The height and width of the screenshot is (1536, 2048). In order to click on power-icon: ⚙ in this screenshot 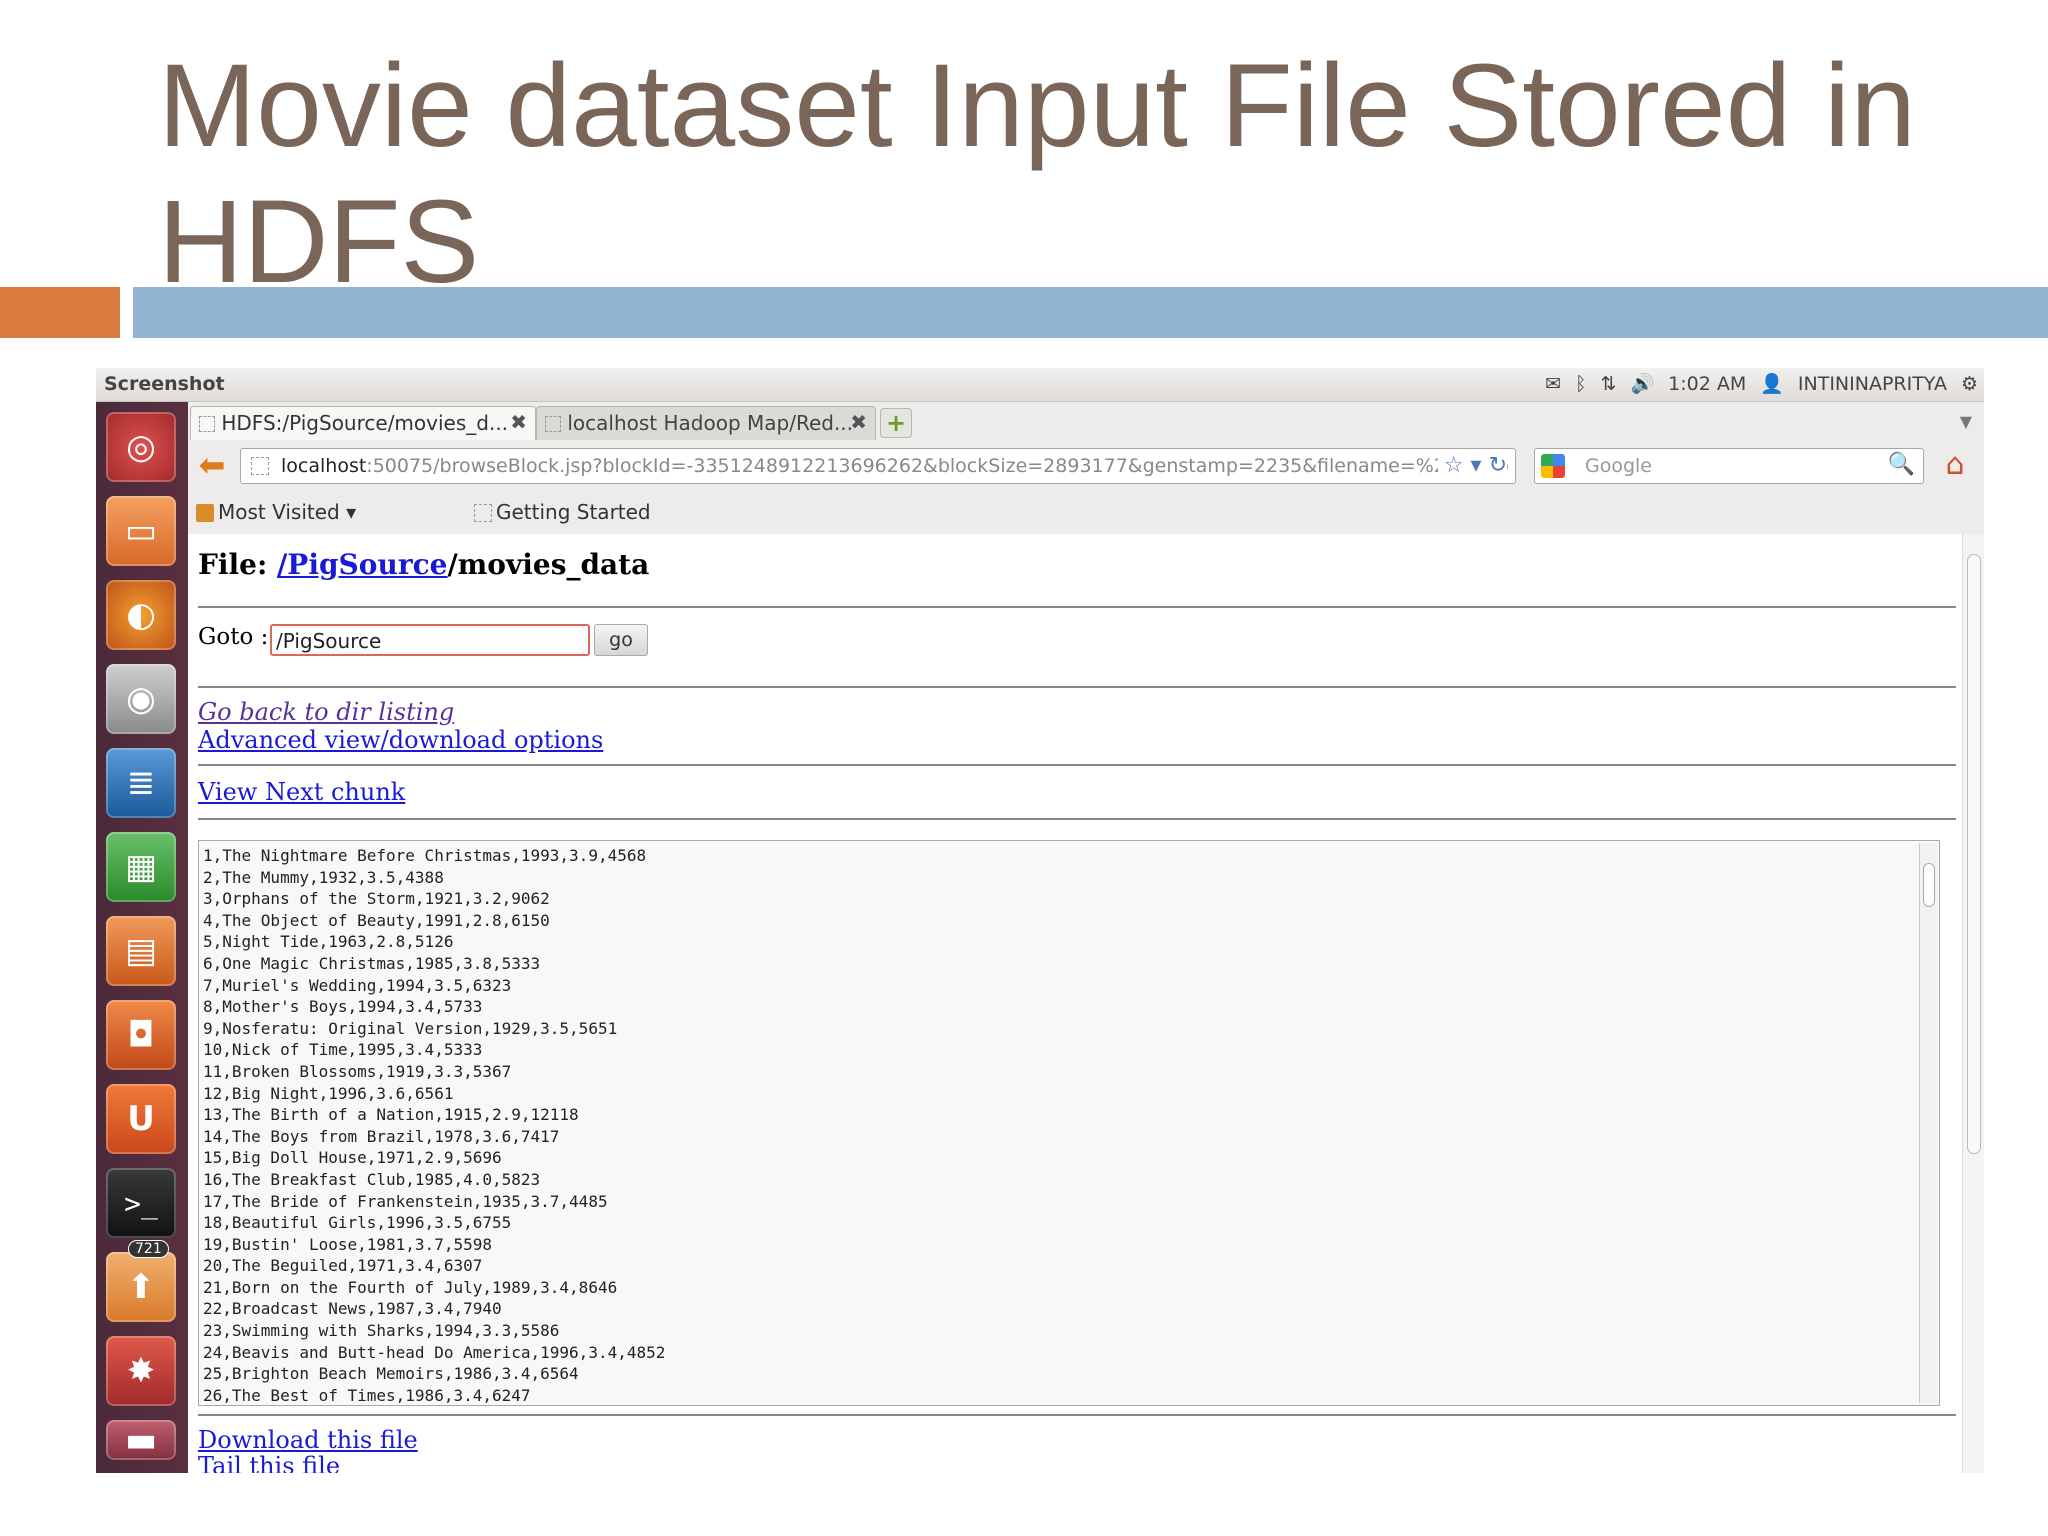, I will do `click(1969, 384)`.